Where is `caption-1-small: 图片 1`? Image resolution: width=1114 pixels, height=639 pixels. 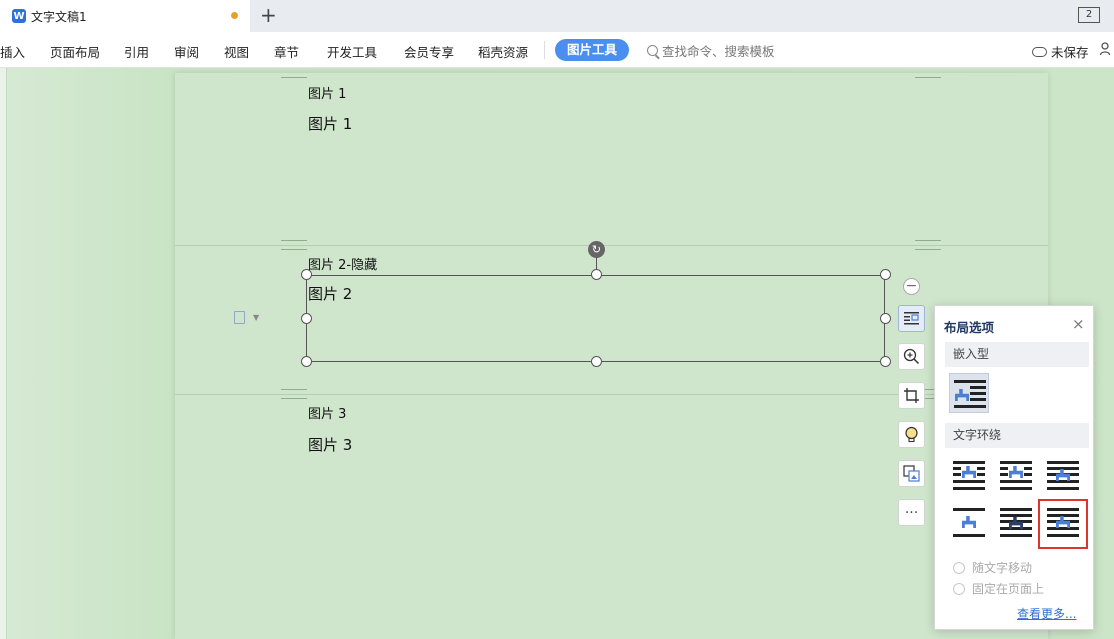 caption-1-small: 图片 1 is located at coordinates (327, 94).